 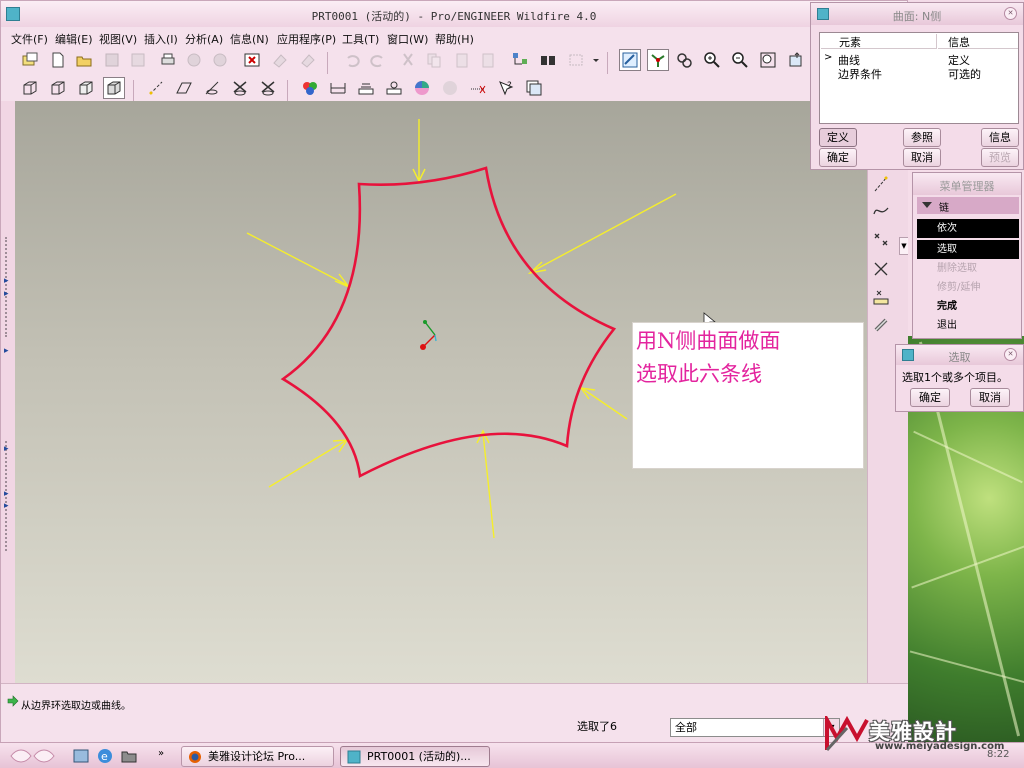 I want to click on paste-icon, so click(x=462, y=60).